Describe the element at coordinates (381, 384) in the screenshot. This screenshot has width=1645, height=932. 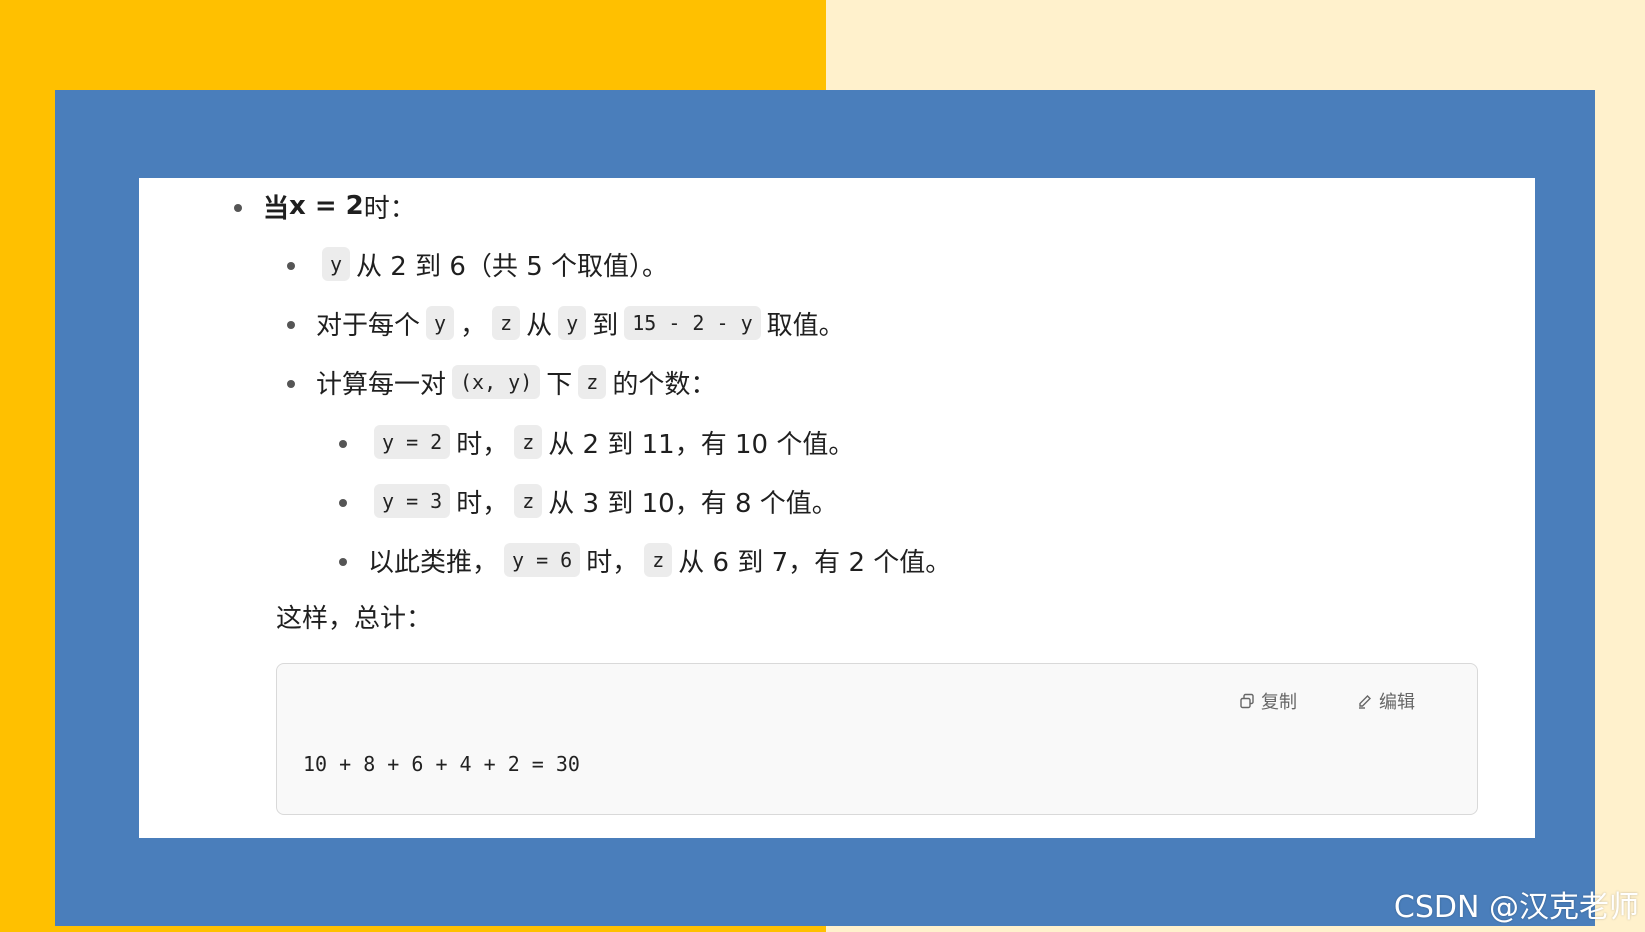
I see `text: 计算每一对` at that location.